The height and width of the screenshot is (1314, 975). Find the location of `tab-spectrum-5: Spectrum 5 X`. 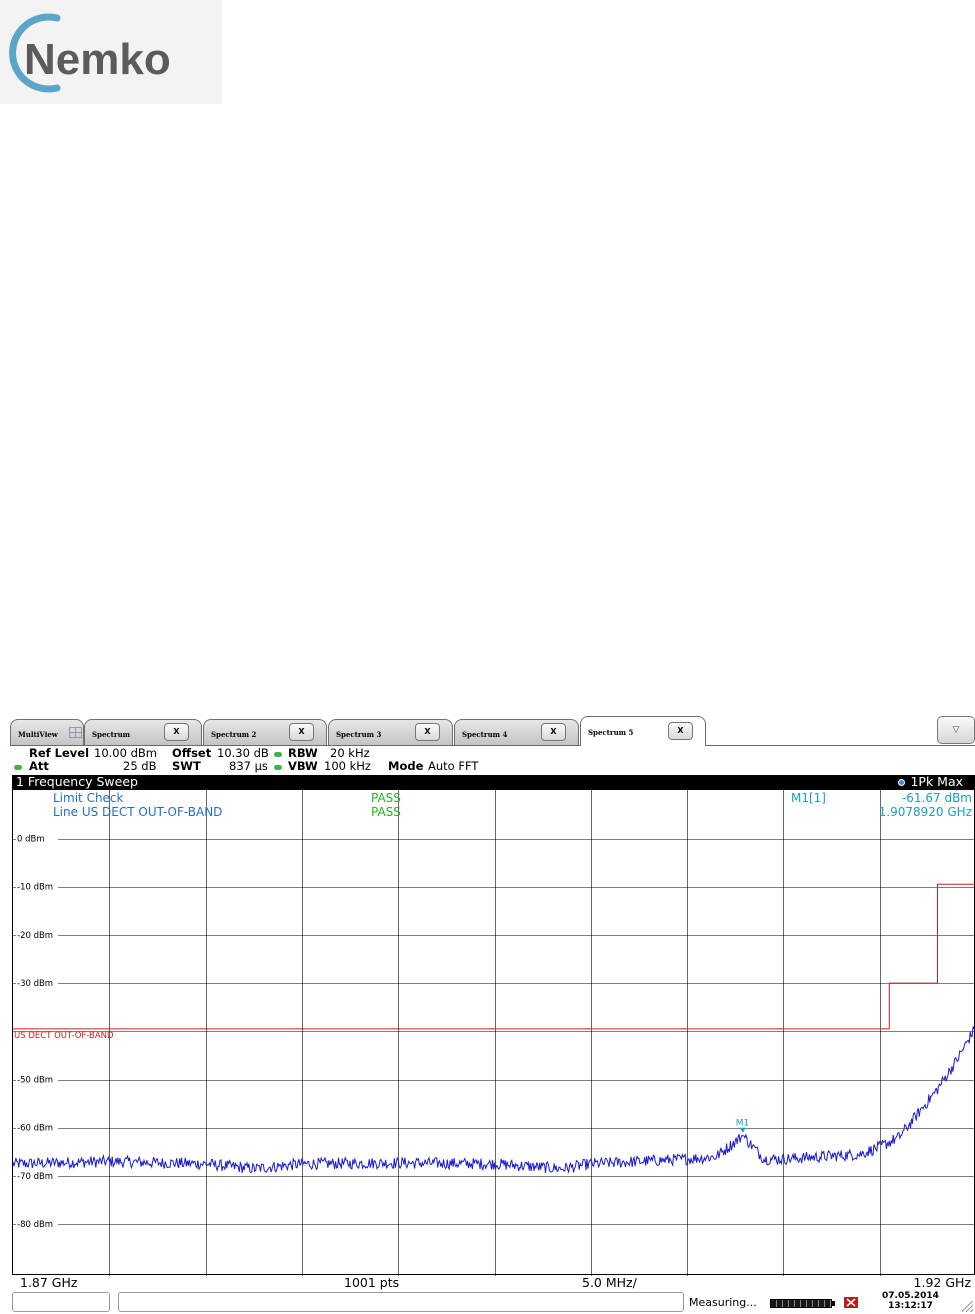

tab-spectrum-5: Spectrum 5 X is located at coordinates (643, 731).